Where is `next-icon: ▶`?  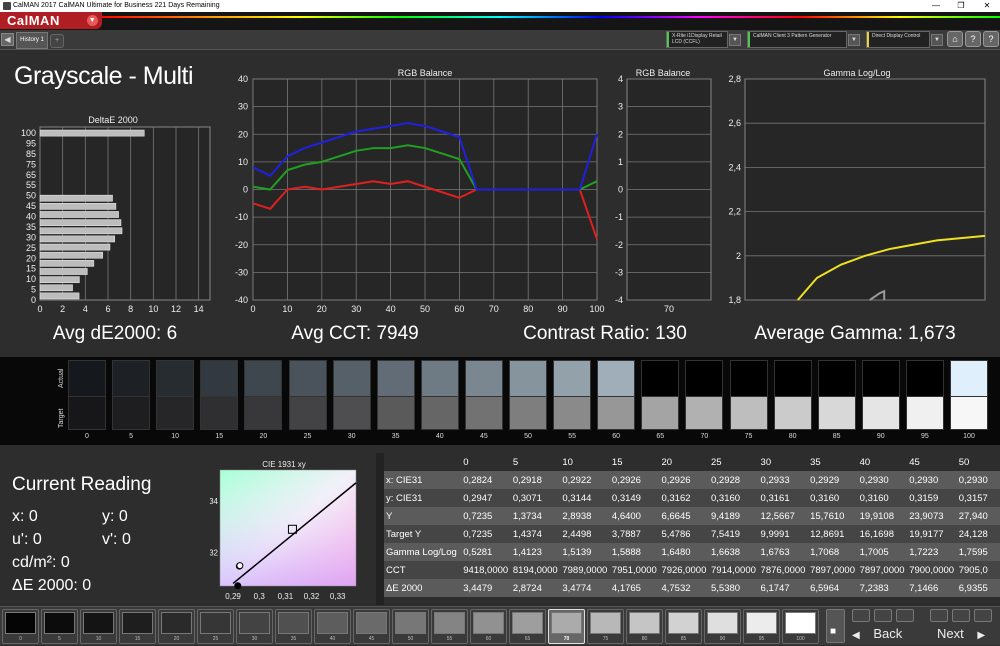
next-icon: ▶ is located at coordinates (981, 635).